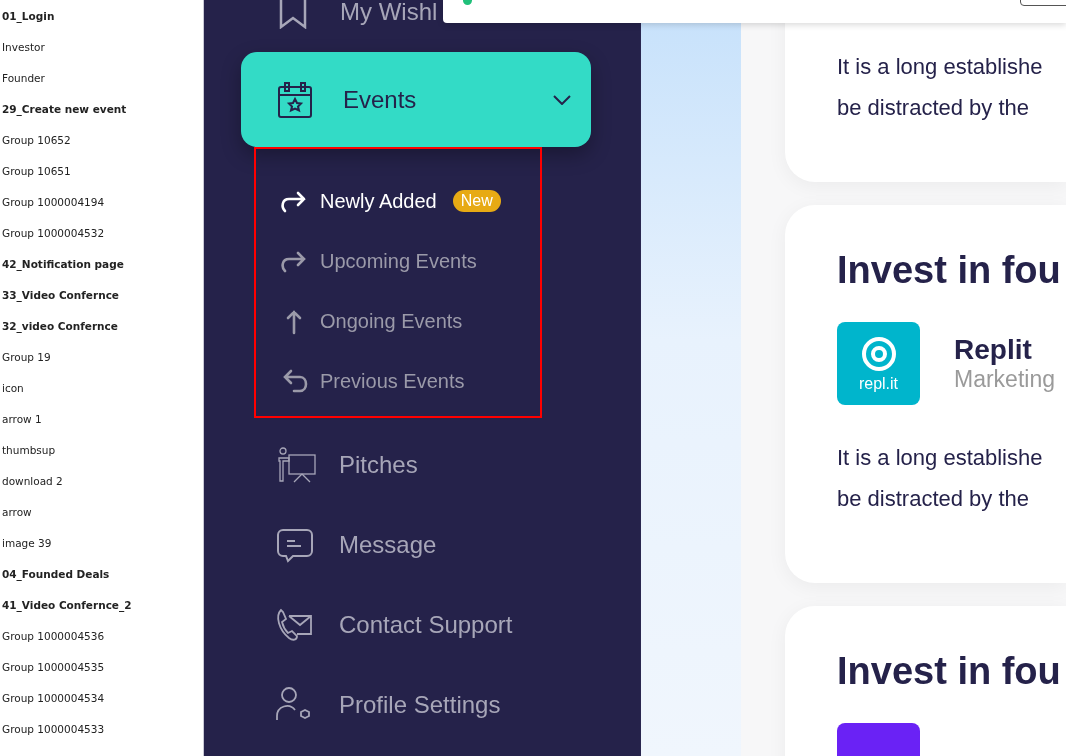  I want to click on layer-item: 41_Video Confernce_2, so click(101, 604).